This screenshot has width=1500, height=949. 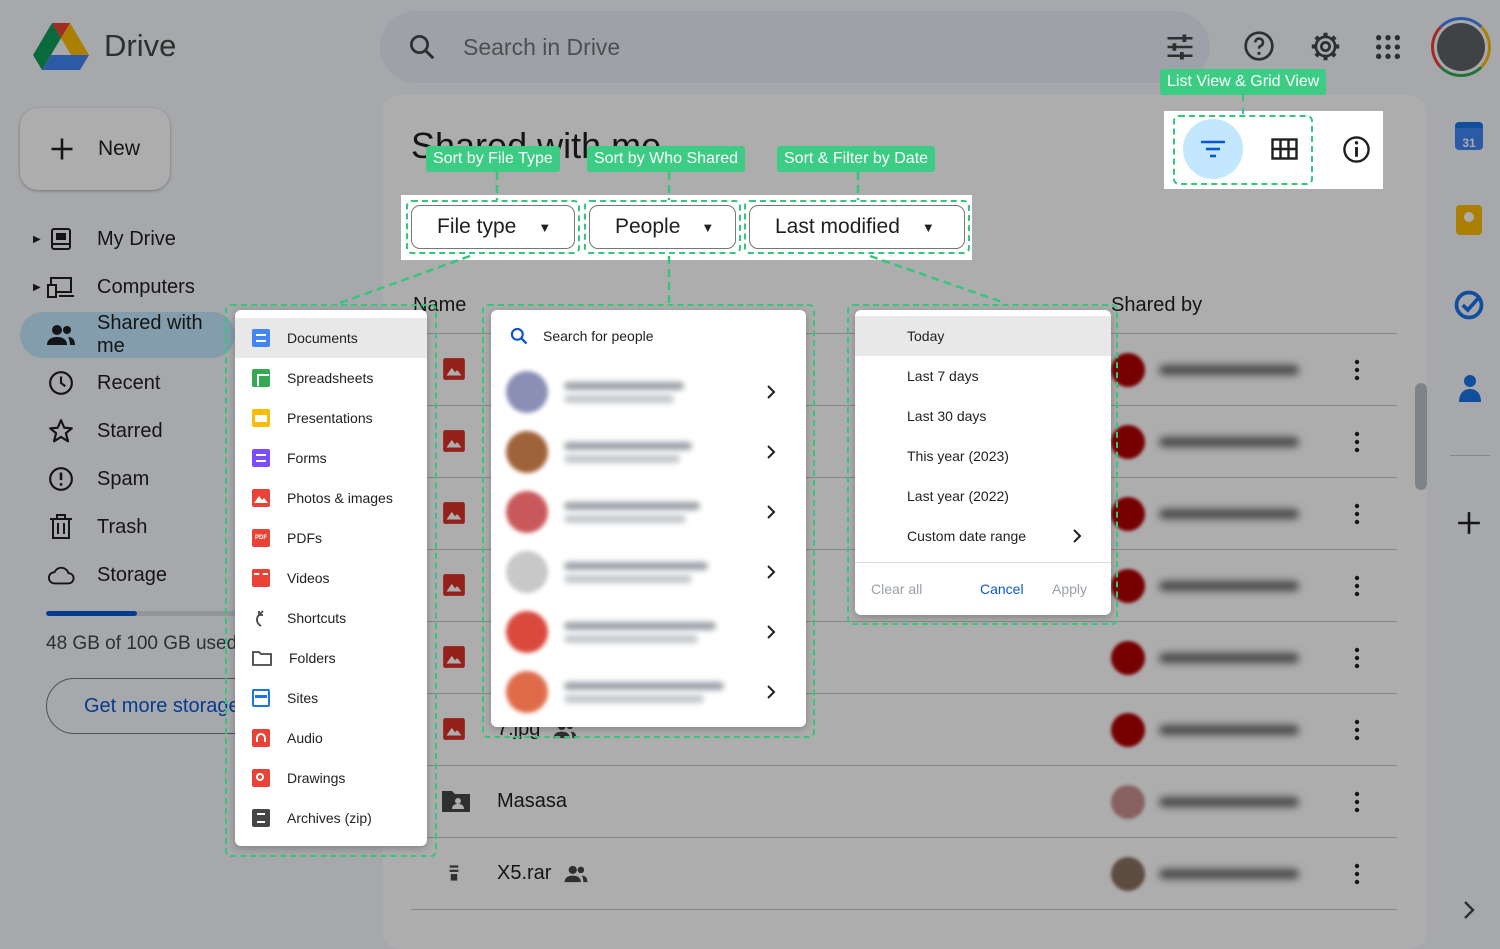 I want to click on callout-view: List View & Grid View, so click(x=1243, y=82).